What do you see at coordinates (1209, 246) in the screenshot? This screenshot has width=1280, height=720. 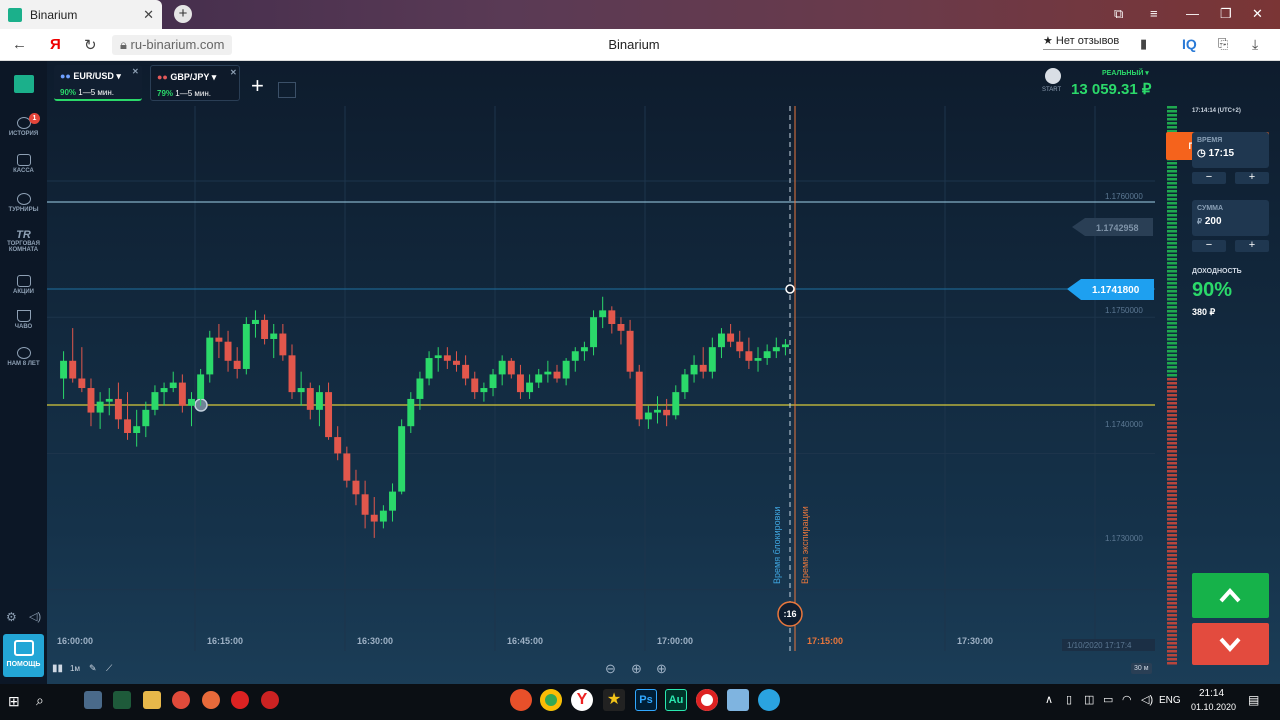 I see `amount-minus-button: −` at bounding box center [1209, 246].